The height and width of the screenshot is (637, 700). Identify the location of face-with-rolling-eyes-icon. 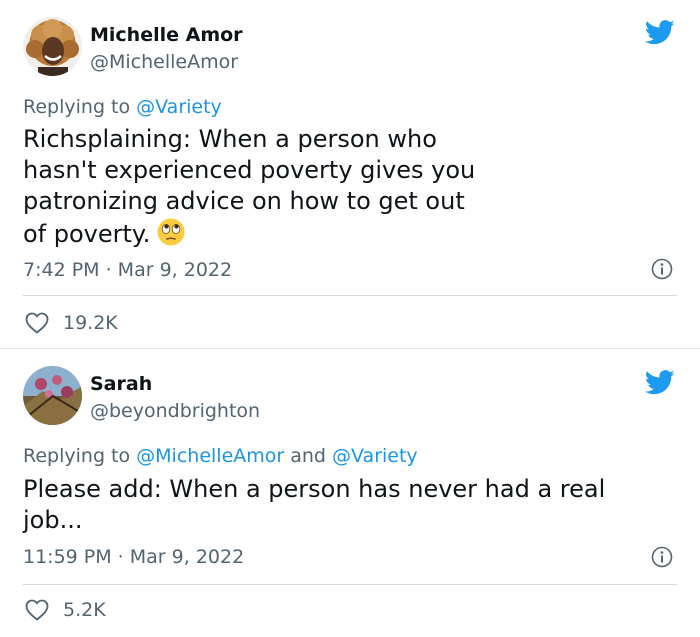
(171, 232).